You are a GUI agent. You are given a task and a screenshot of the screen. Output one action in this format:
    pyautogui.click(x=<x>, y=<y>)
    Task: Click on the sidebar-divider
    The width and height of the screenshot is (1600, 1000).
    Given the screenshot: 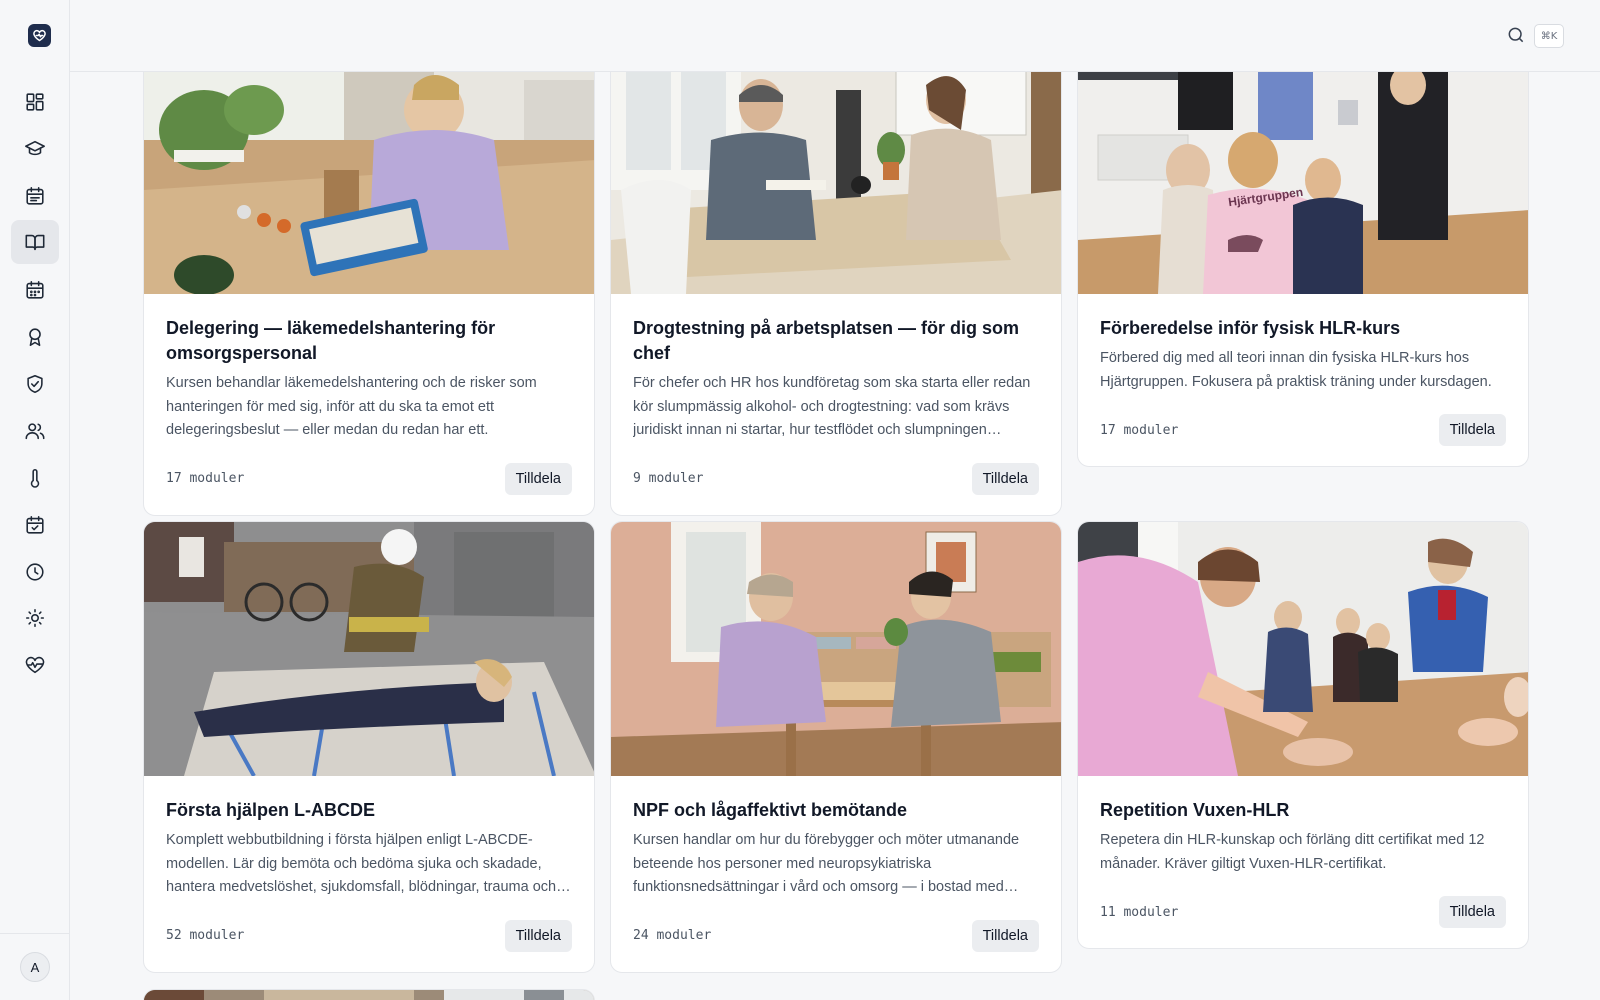 What is the action you would take?
    pyautogui.click(x=35, y=933)
    